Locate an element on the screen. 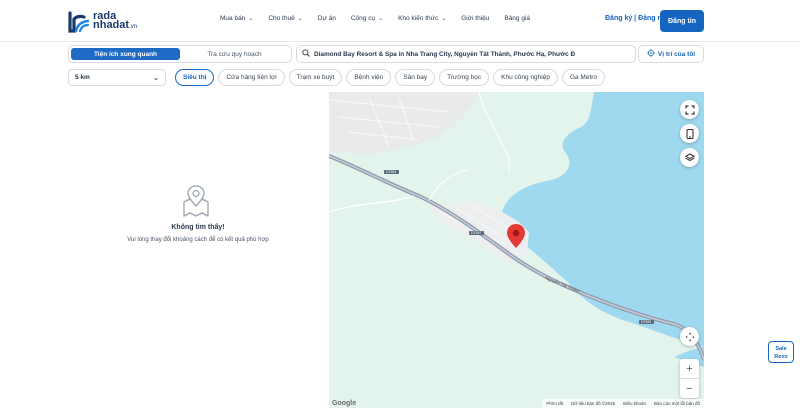 The image size is (800, 417). nav-item-kho-kien-thuc: Kho kiến thức ⌄ is located at coordinates (422, 18).